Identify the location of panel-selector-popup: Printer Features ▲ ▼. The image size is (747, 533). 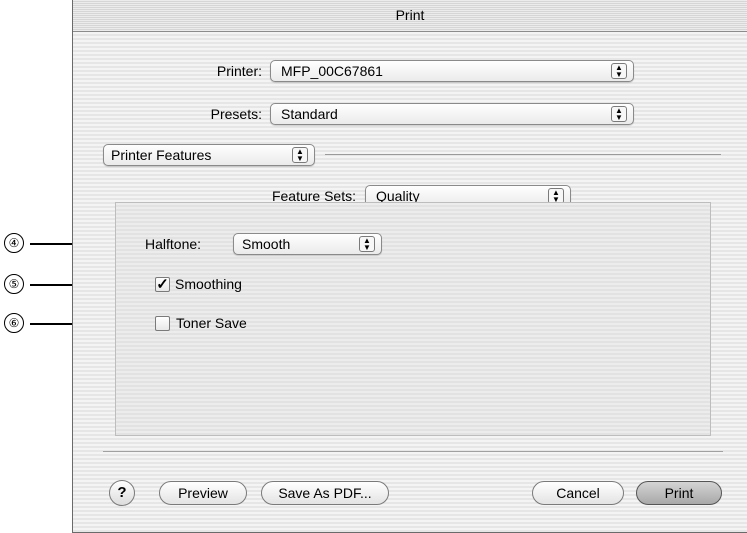
(209, 155).